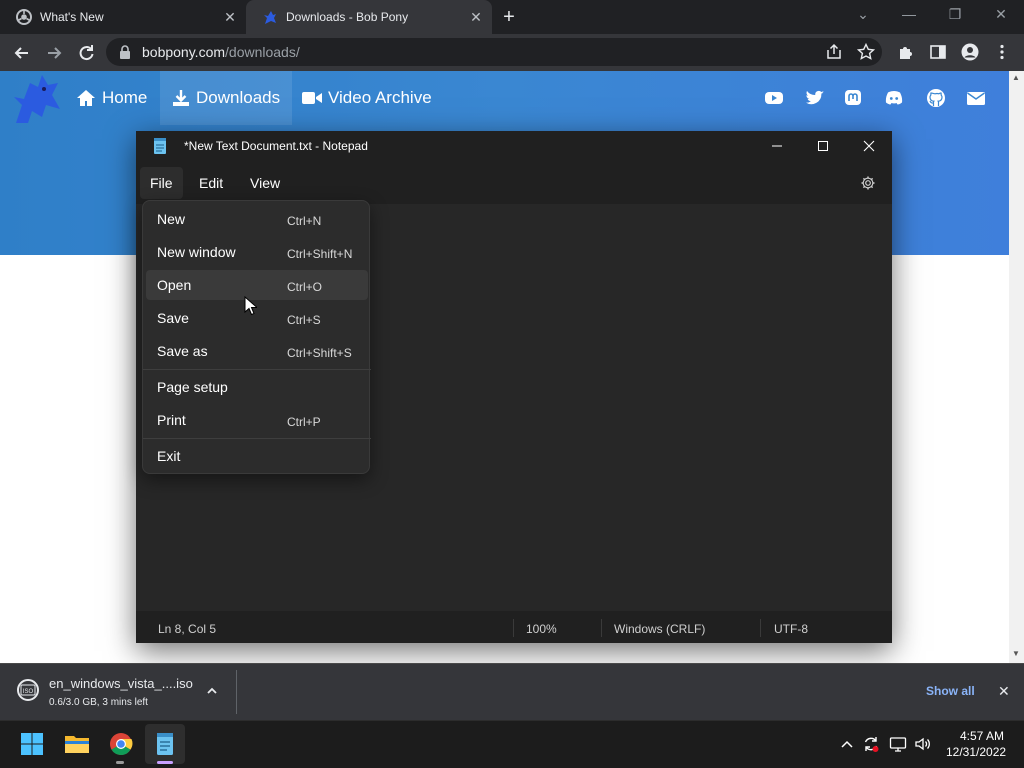  What do you see at coordinates (853, 98) in the screenshot?
I see `mastodon-icon` at bounding box center [853, 98].